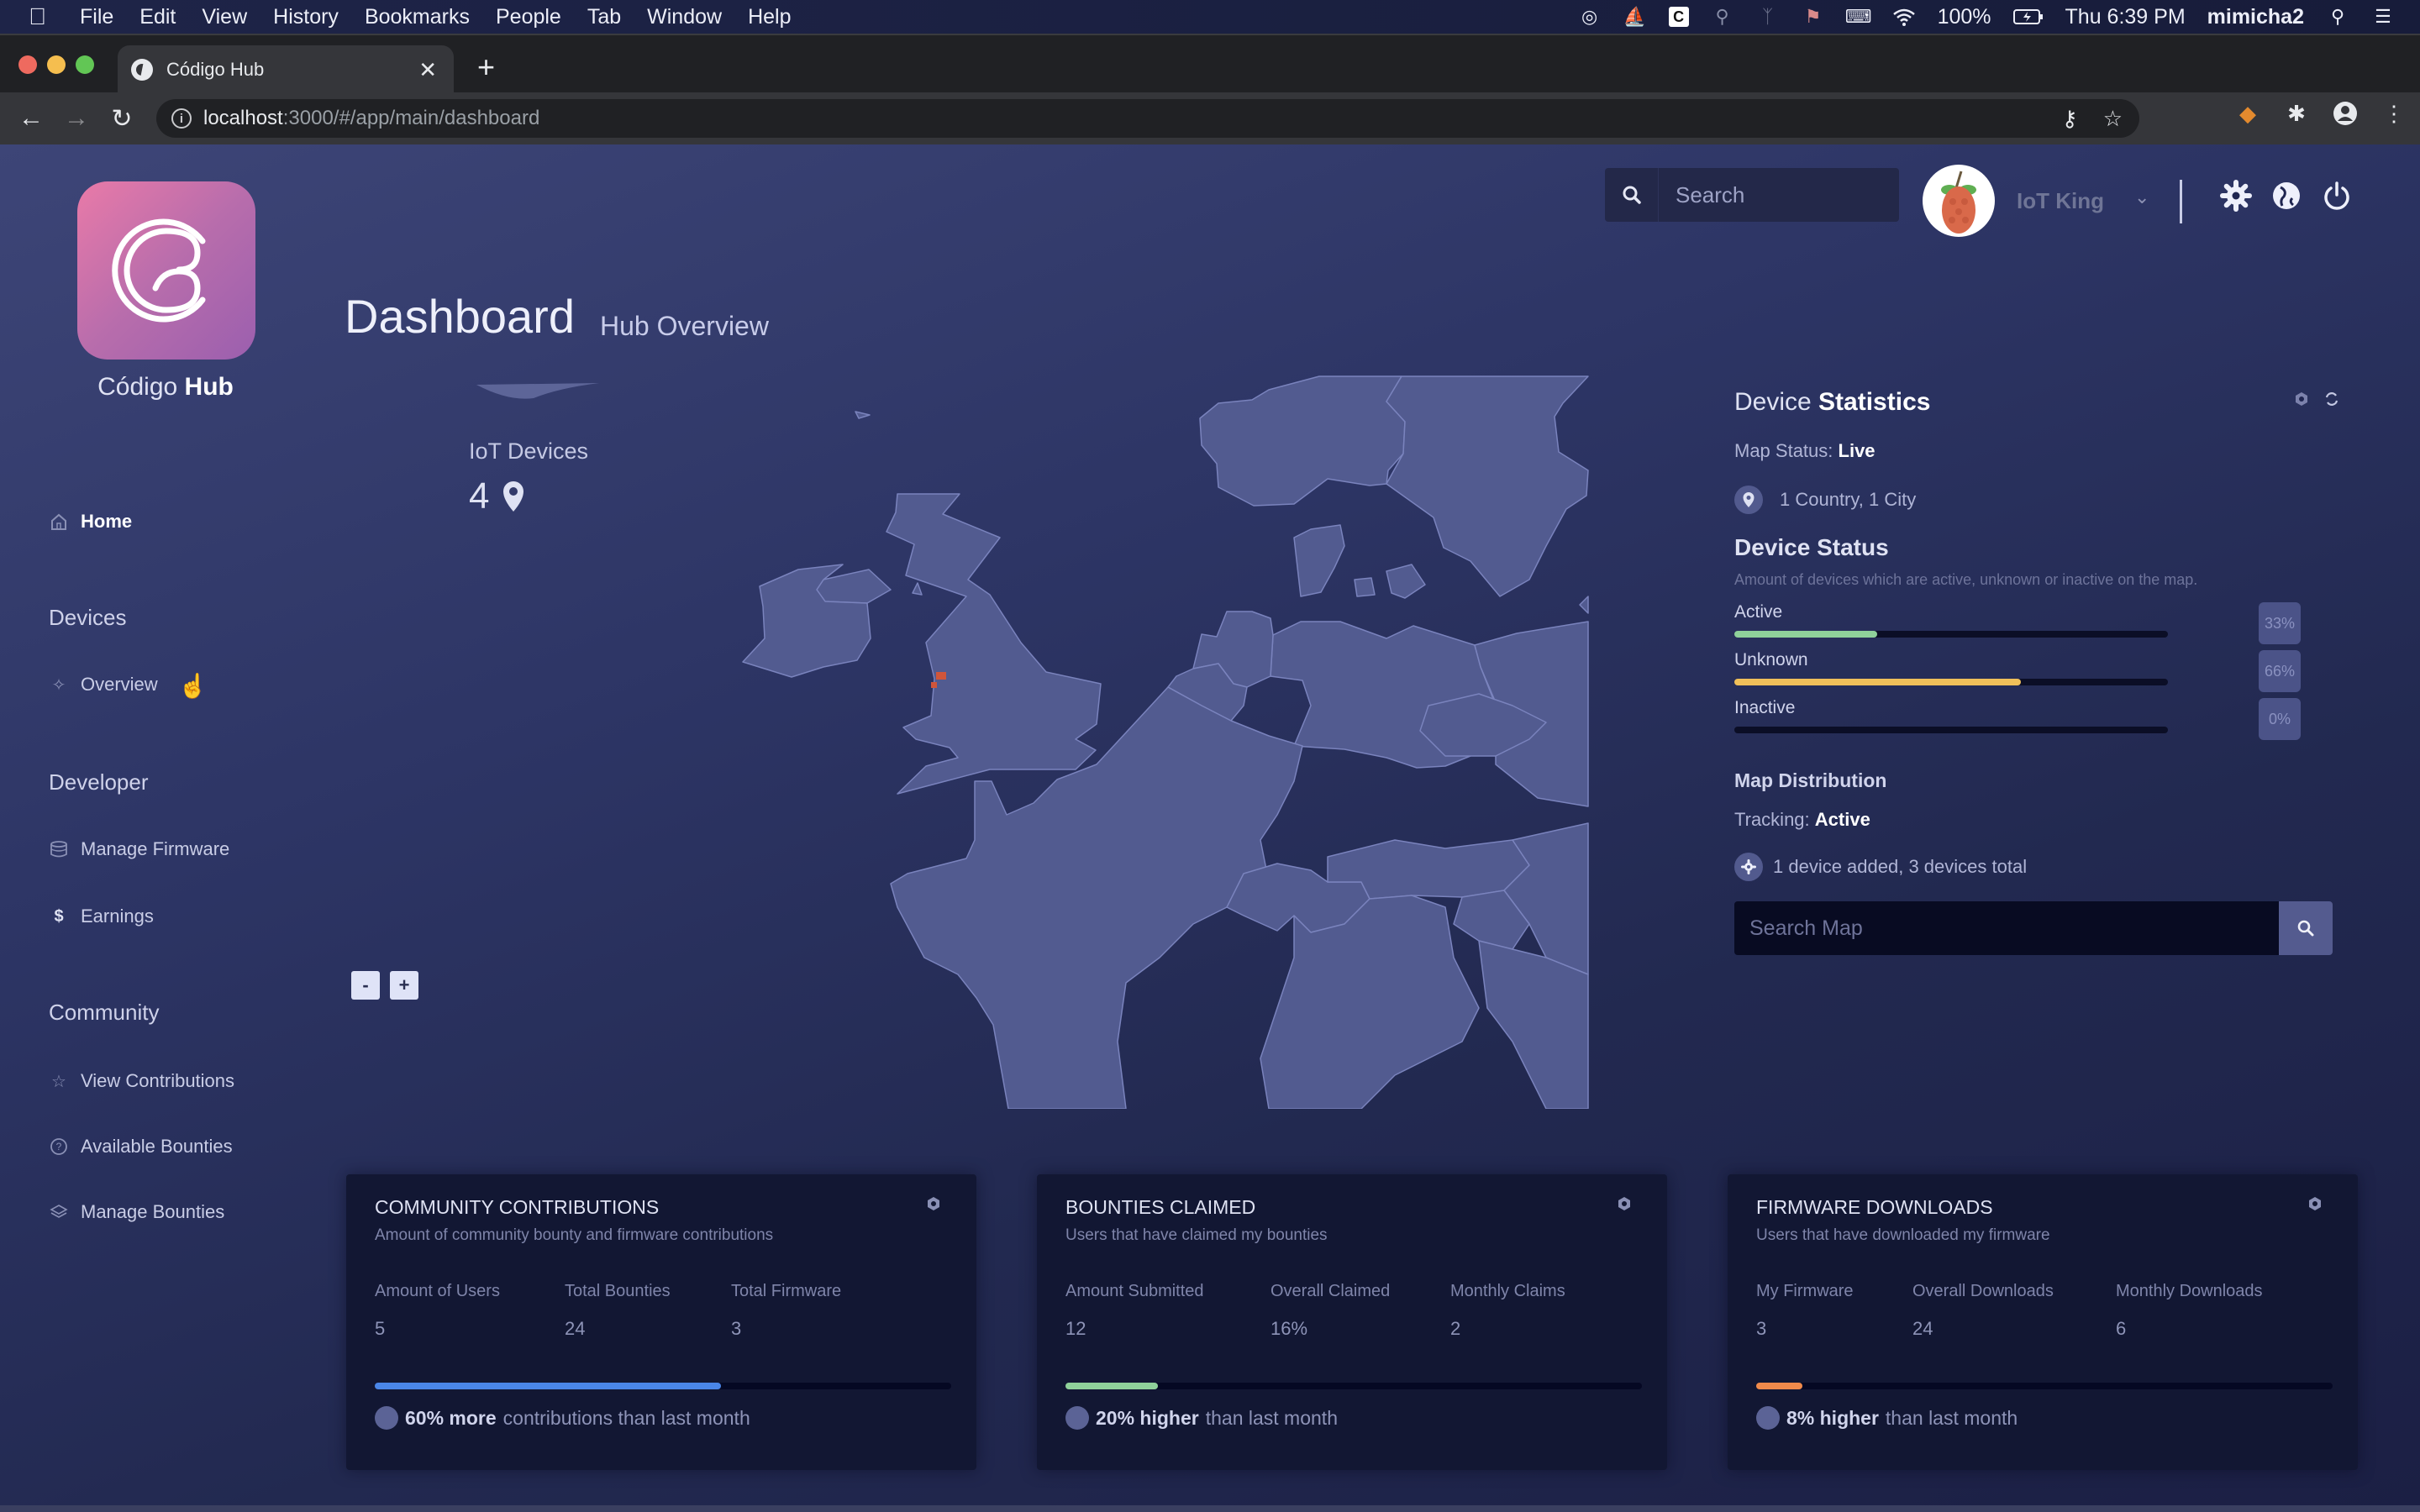 Image resolution: width=2420 pixels, height=1512 pixels. I want to click on page-subtitle: Hub Overview, so click(684, 326).